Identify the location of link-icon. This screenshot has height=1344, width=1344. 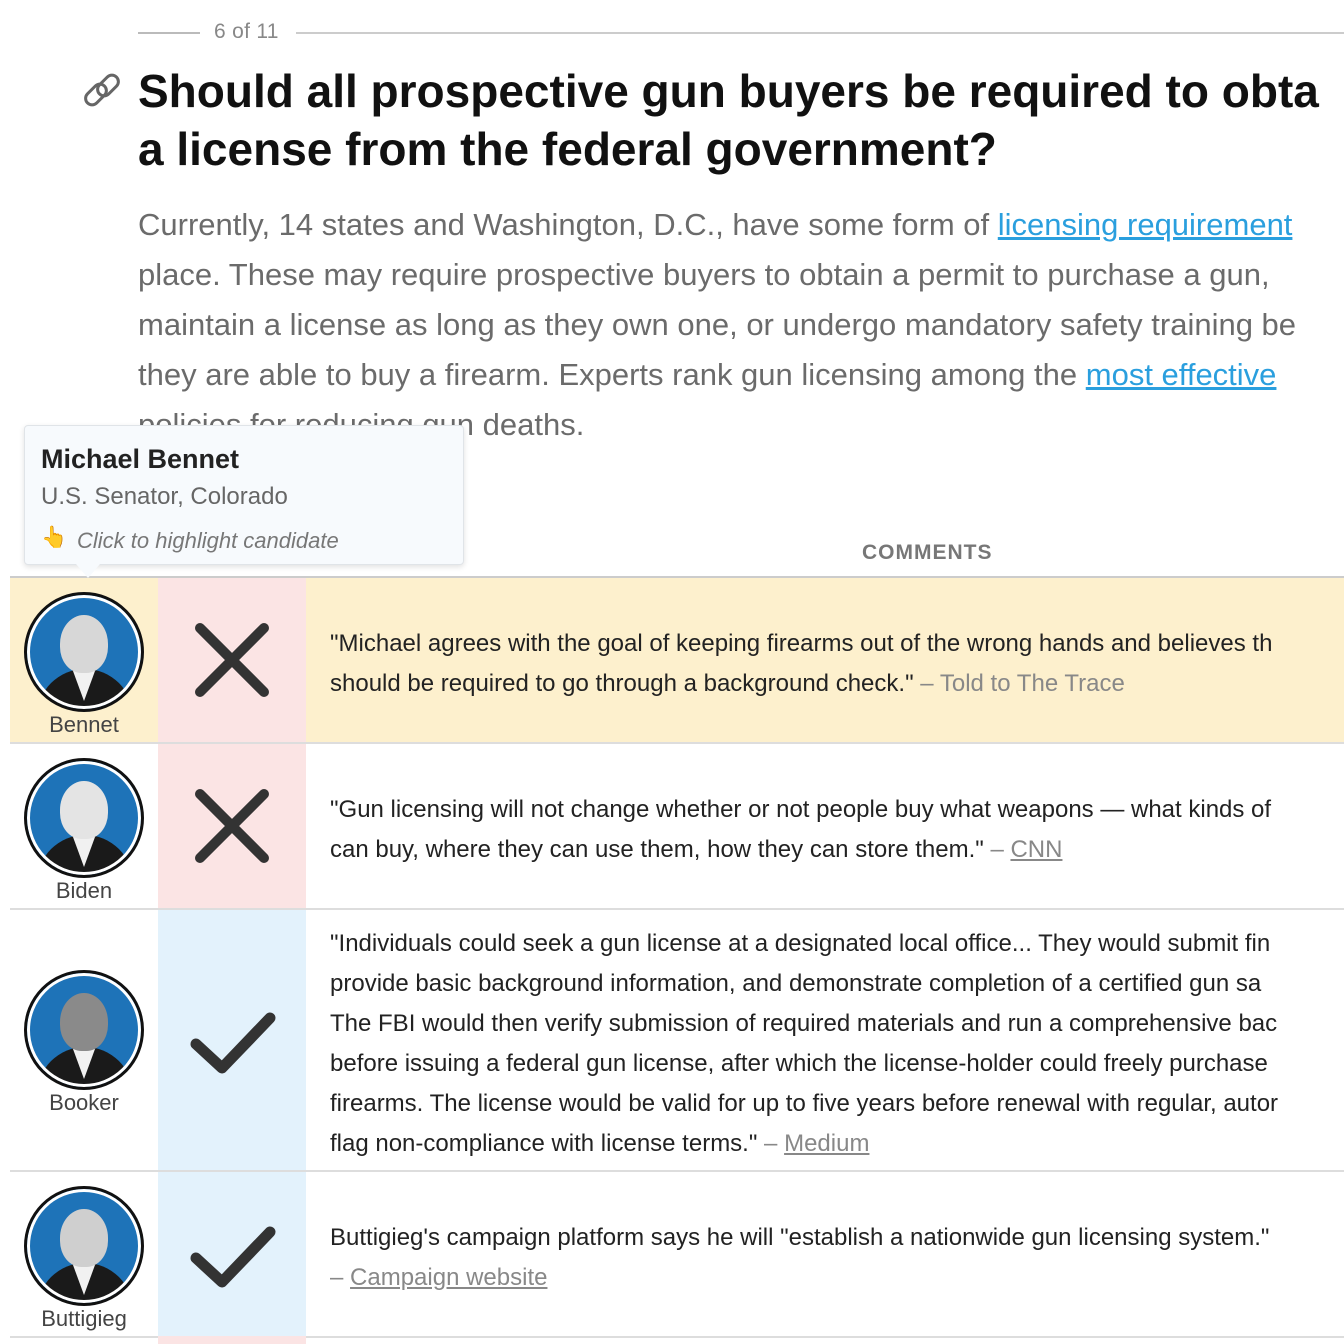
(102, 90).